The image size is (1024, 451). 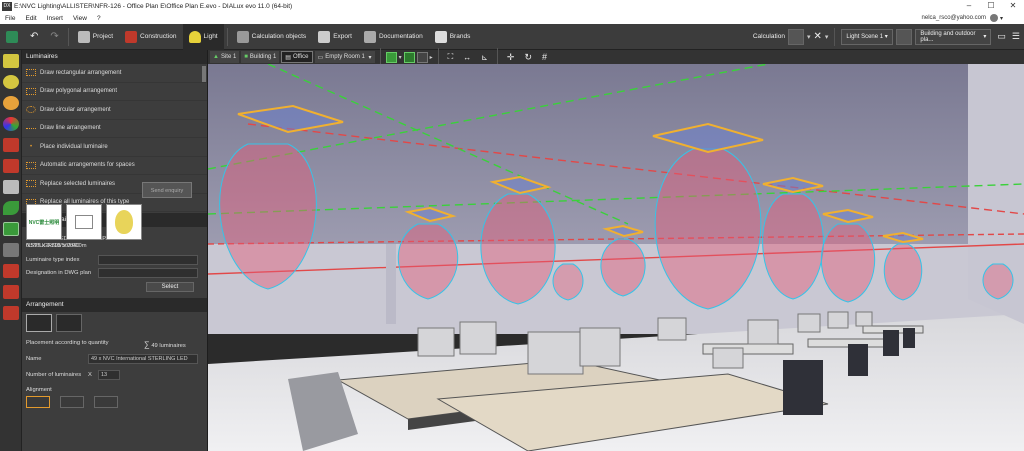 I want to click on zoom-extents-icon: ⛶, so click(x=451, y=57).